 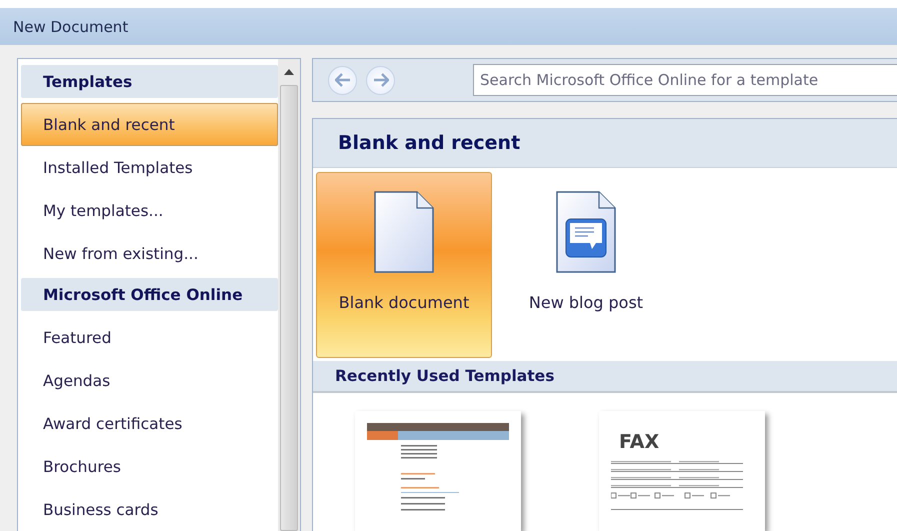 What do you see at coordinates (149, 338) in the screenshot?
I see `sidebar-item: Featured` at bounding box center [149, 338].